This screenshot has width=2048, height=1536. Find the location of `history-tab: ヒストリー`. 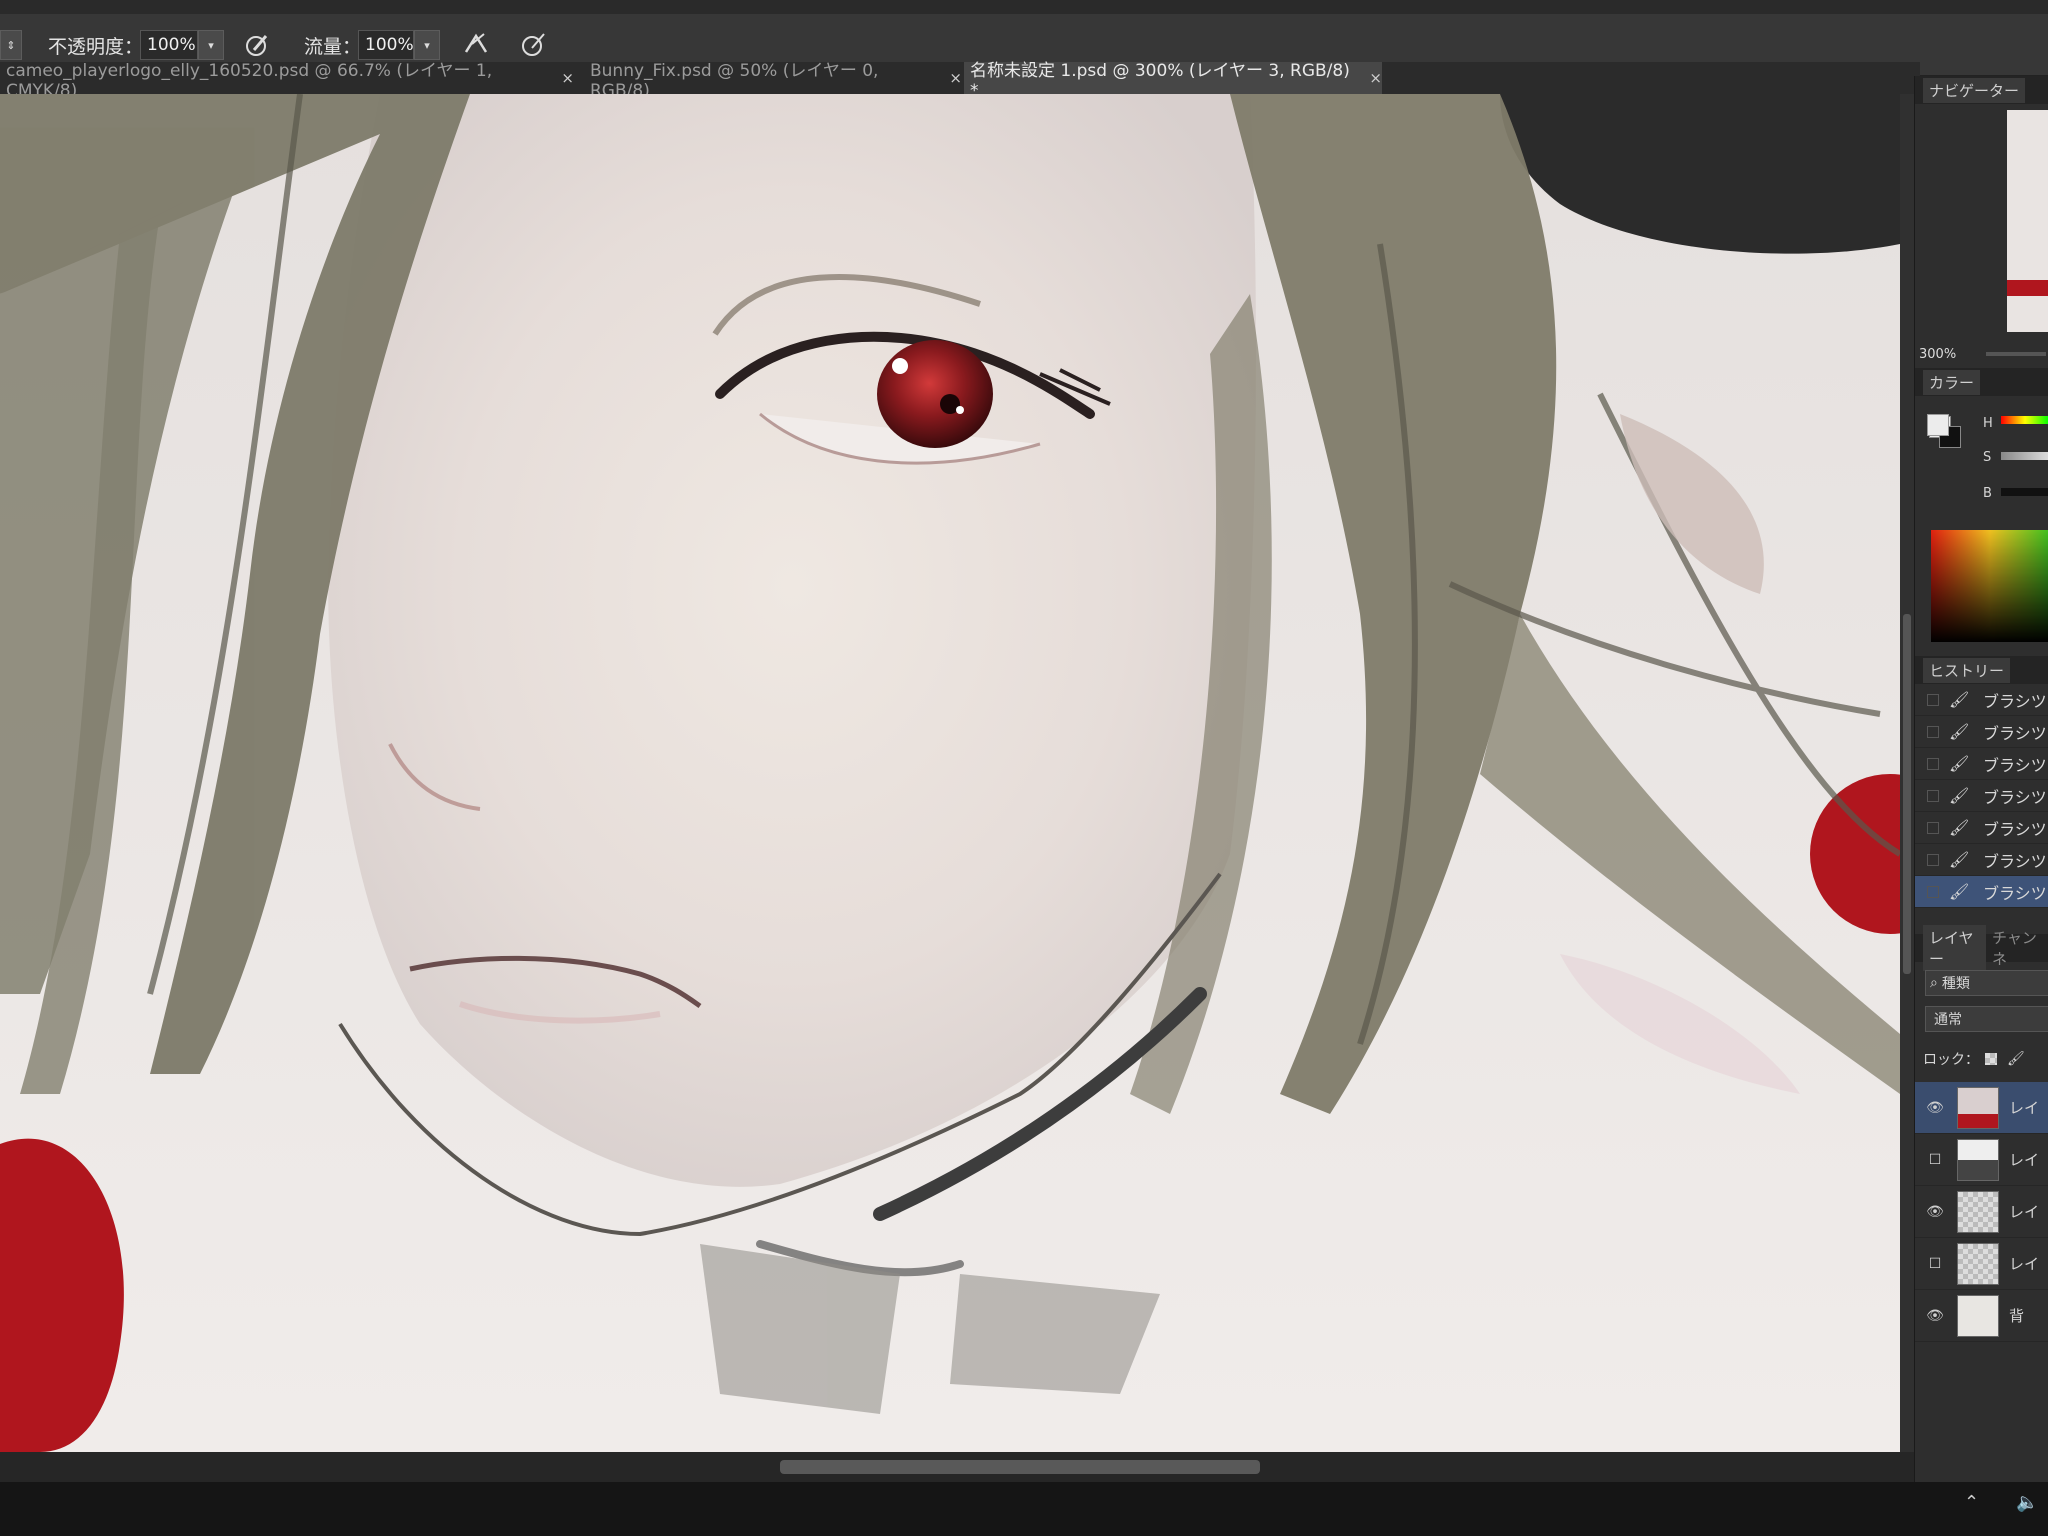

history-tab: ヒストリー is located at coordinates (1967, 670).